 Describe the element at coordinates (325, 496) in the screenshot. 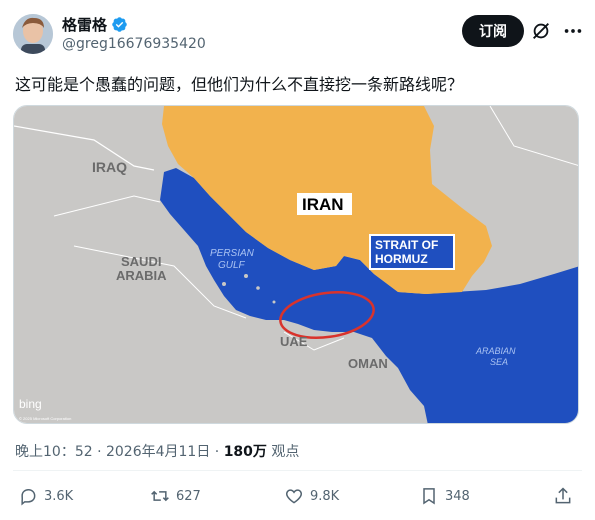

I see `like-count: 9.8K` at that location.